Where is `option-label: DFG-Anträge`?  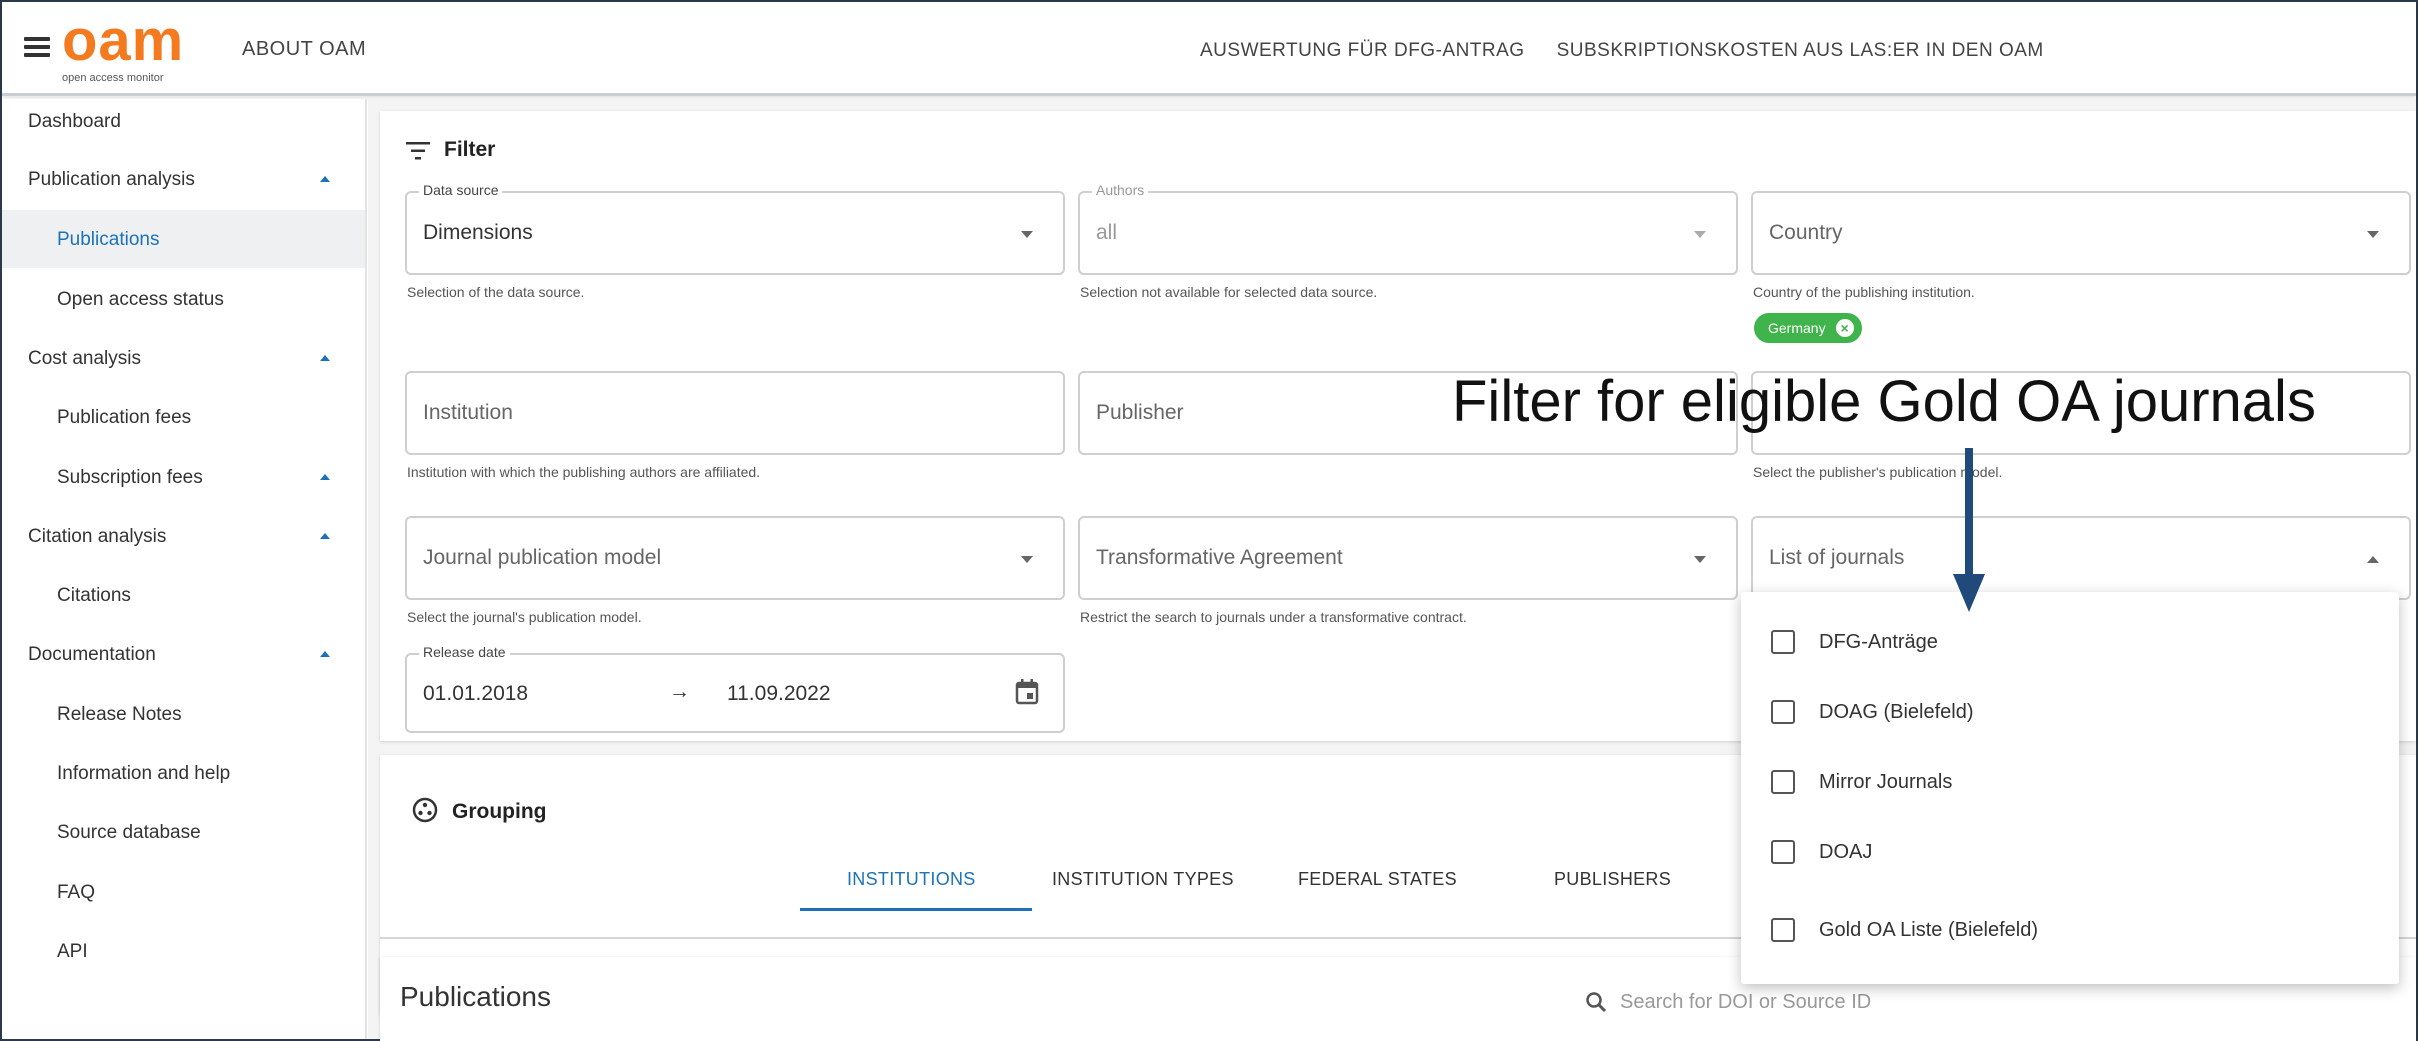 option-label: DFG-Anträge is located at coordinates (1878, 641).